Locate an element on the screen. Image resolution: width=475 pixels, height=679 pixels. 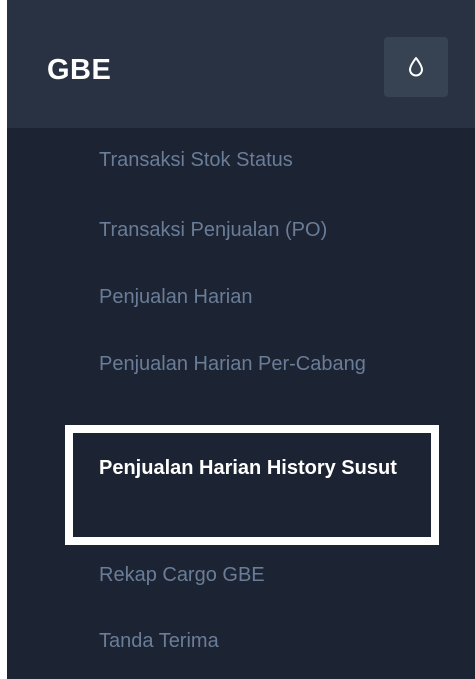
sidebar-item-rekap-cargo-gbe: Rekap Cargo GBE is located at coordinates (259, 575).